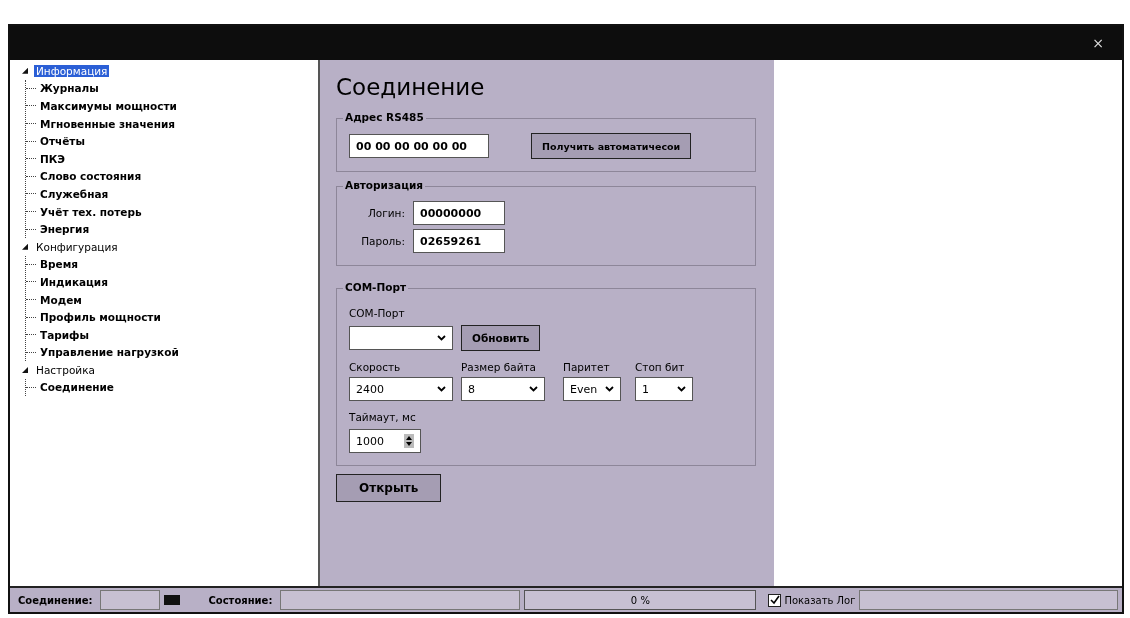  What do you see at coordinates (74, 193) in the screenshot?
I see `tree-item: Служебная` at bounding box center [74, 193].